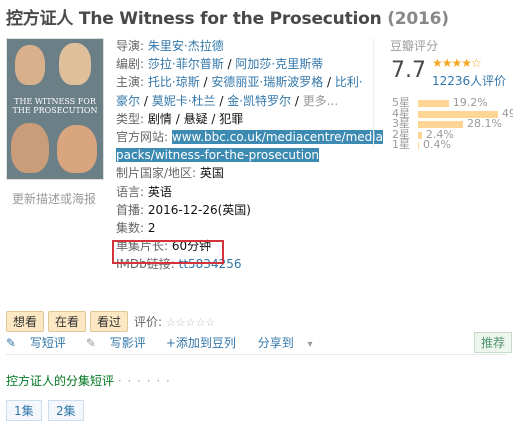 The width and height of the screenshot is (513, 428). What do you see at coordinates (190, 322) in the screenshot?
I see `rate-stars-input: ☆☆☆☆☆` at bounding box center [190, 322].